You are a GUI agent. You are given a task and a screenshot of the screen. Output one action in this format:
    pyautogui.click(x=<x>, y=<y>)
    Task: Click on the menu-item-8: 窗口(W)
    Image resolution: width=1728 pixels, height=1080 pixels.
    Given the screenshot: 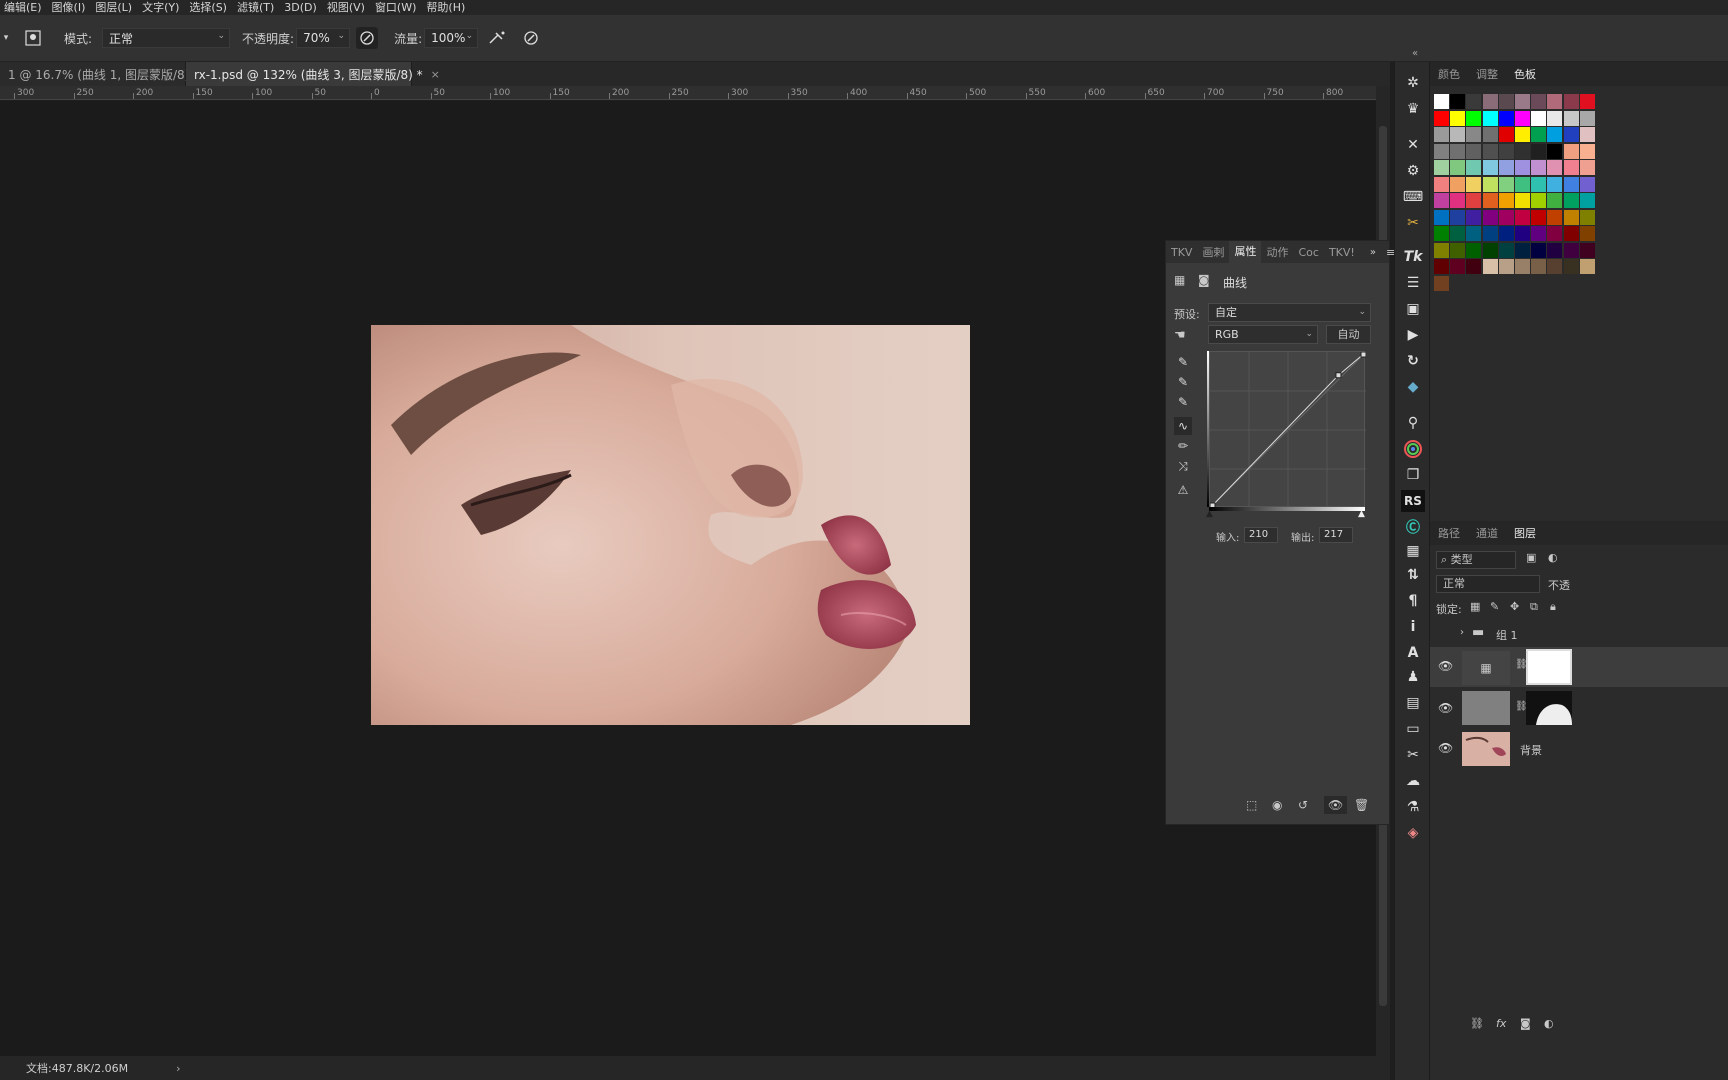 What is the action you would take?
    pyautogui.click(x=396, y=7)
    